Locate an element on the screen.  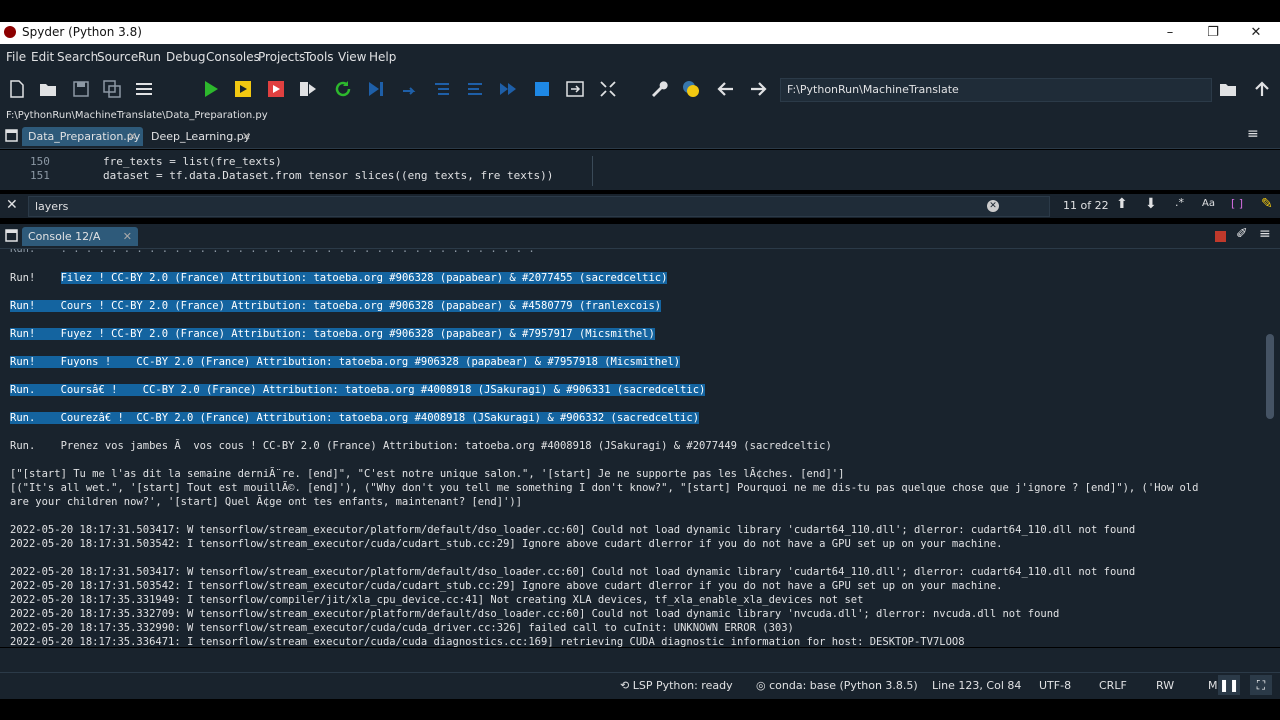
rerun-icon is located at coordinates (343, 89).